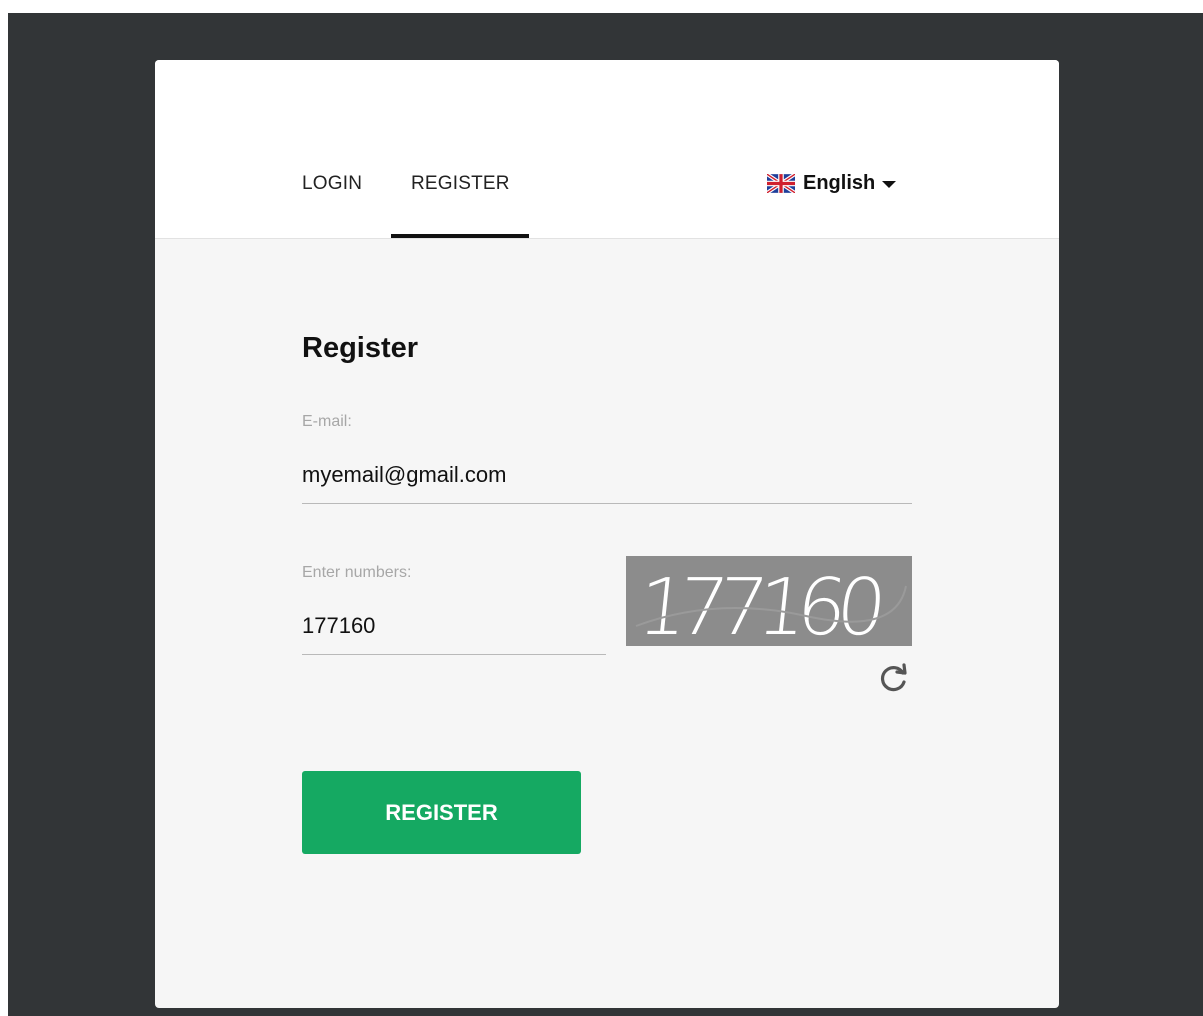 The image size is (1203, 1016). Describe the element at coordinates (781, 183) in the screenshot. I see `uk-flag-icon` at that location.